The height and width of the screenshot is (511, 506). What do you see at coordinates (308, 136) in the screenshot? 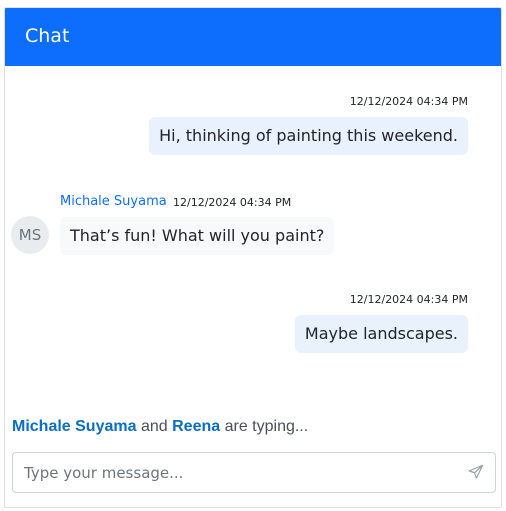
I see `outgoing-message-bubble: Hi, thinking of painting this weekend.` at bounding box center [308, 136].